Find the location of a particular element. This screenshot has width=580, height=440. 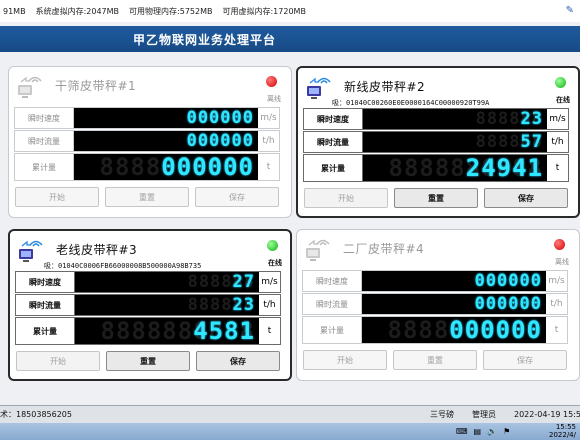

keyboard-icon: ⌨ is located at coordinates (462, 431).